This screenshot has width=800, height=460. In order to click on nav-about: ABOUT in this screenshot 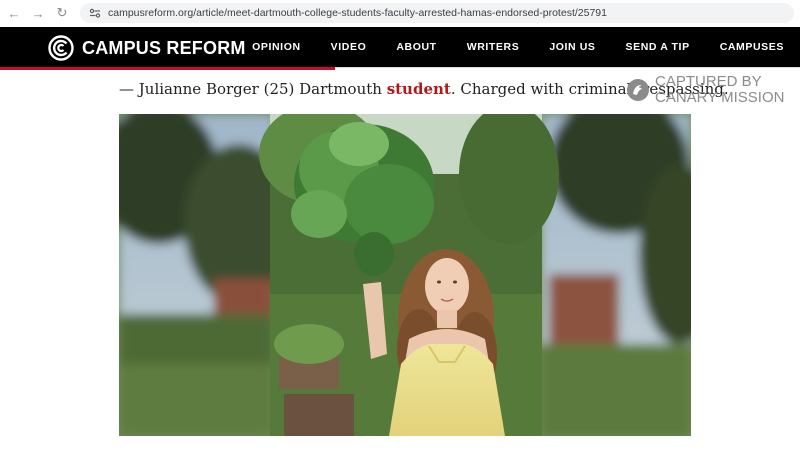, I will do `click(416, 47)`.